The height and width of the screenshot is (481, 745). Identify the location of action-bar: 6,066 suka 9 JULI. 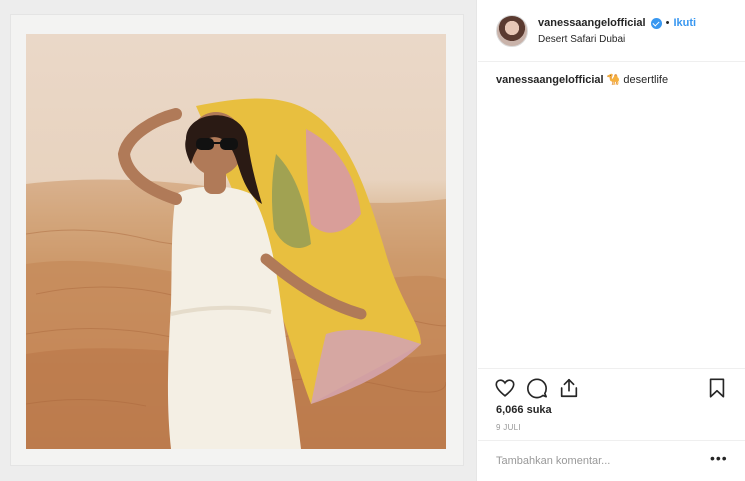
(611, 408).